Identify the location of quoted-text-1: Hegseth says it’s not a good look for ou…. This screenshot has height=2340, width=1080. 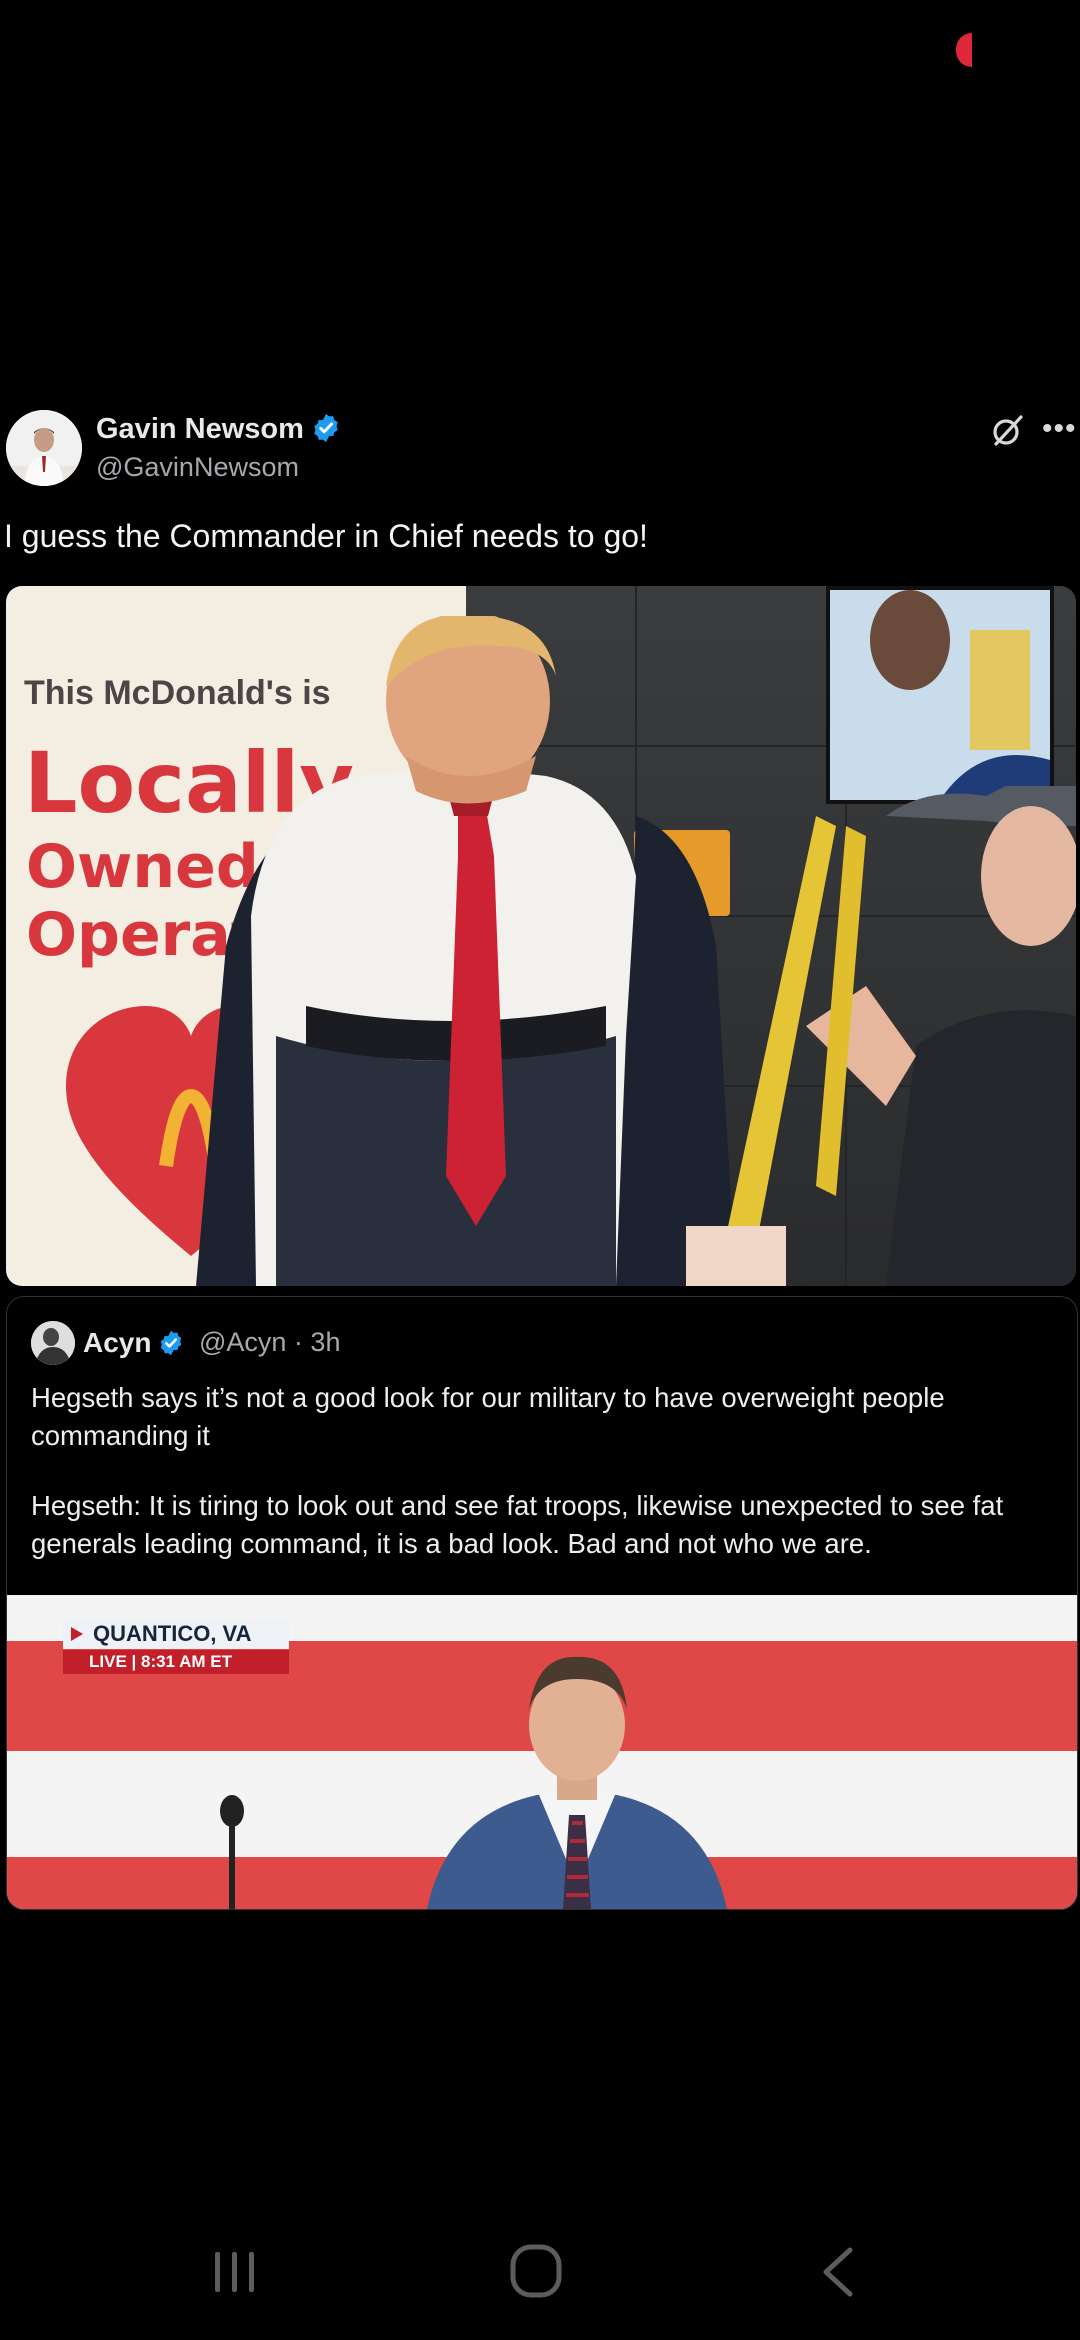
(488, 1416).